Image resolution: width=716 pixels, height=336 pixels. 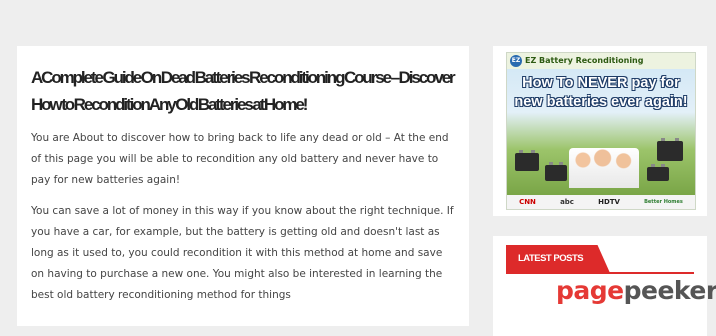 What do you see at coordinates (600, 273) in the screenshot?
I see `latest-posts-divider` at bounding box center [600, 273].